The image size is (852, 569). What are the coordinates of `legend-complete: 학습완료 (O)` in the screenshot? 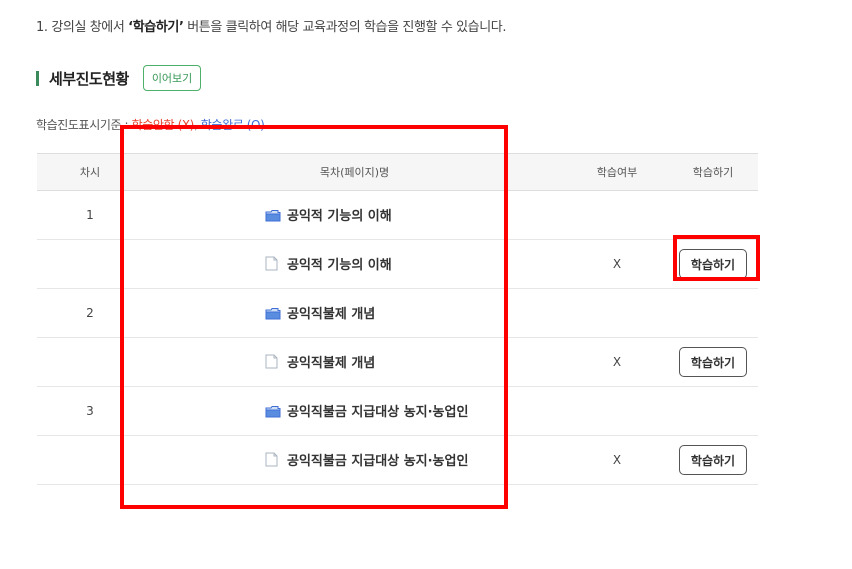 It's located at (232, 125).